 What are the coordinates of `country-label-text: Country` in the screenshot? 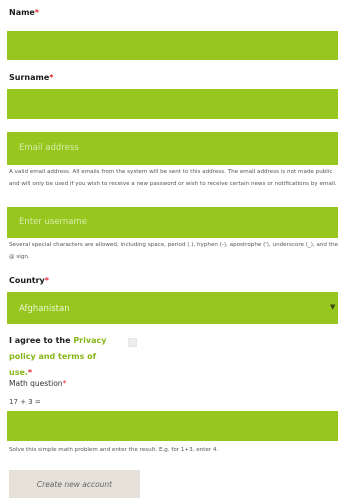 It's located at (27, 280).